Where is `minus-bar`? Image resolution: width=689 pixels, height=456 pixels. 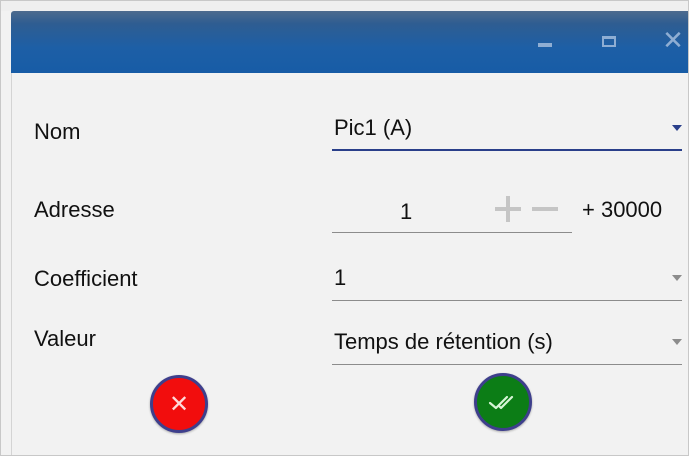 minus-bar is located at coordinates (545, 209).